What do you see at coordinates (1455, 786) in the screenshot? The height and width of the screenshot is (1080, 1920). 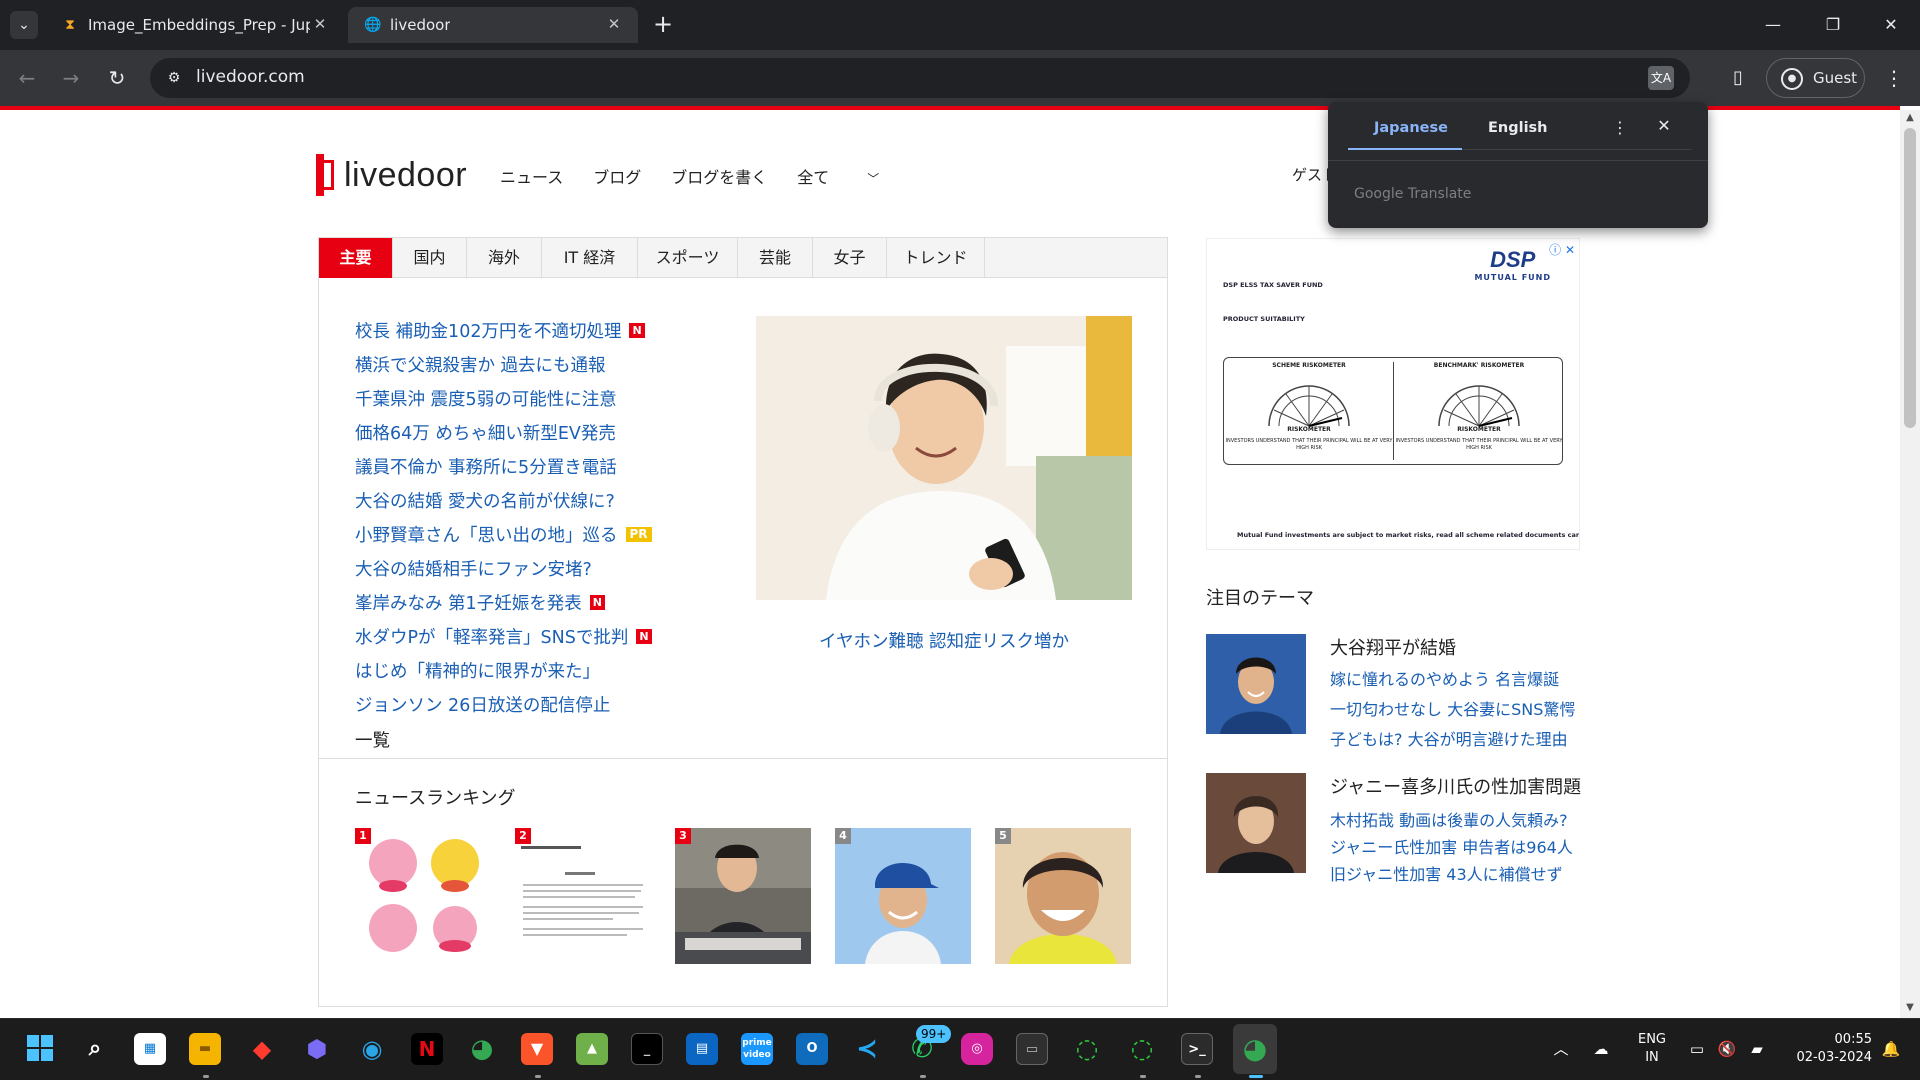 I see `theme-heading: ジャニー喜多川氏の性加害問題` at bounding box center [1455, 786].